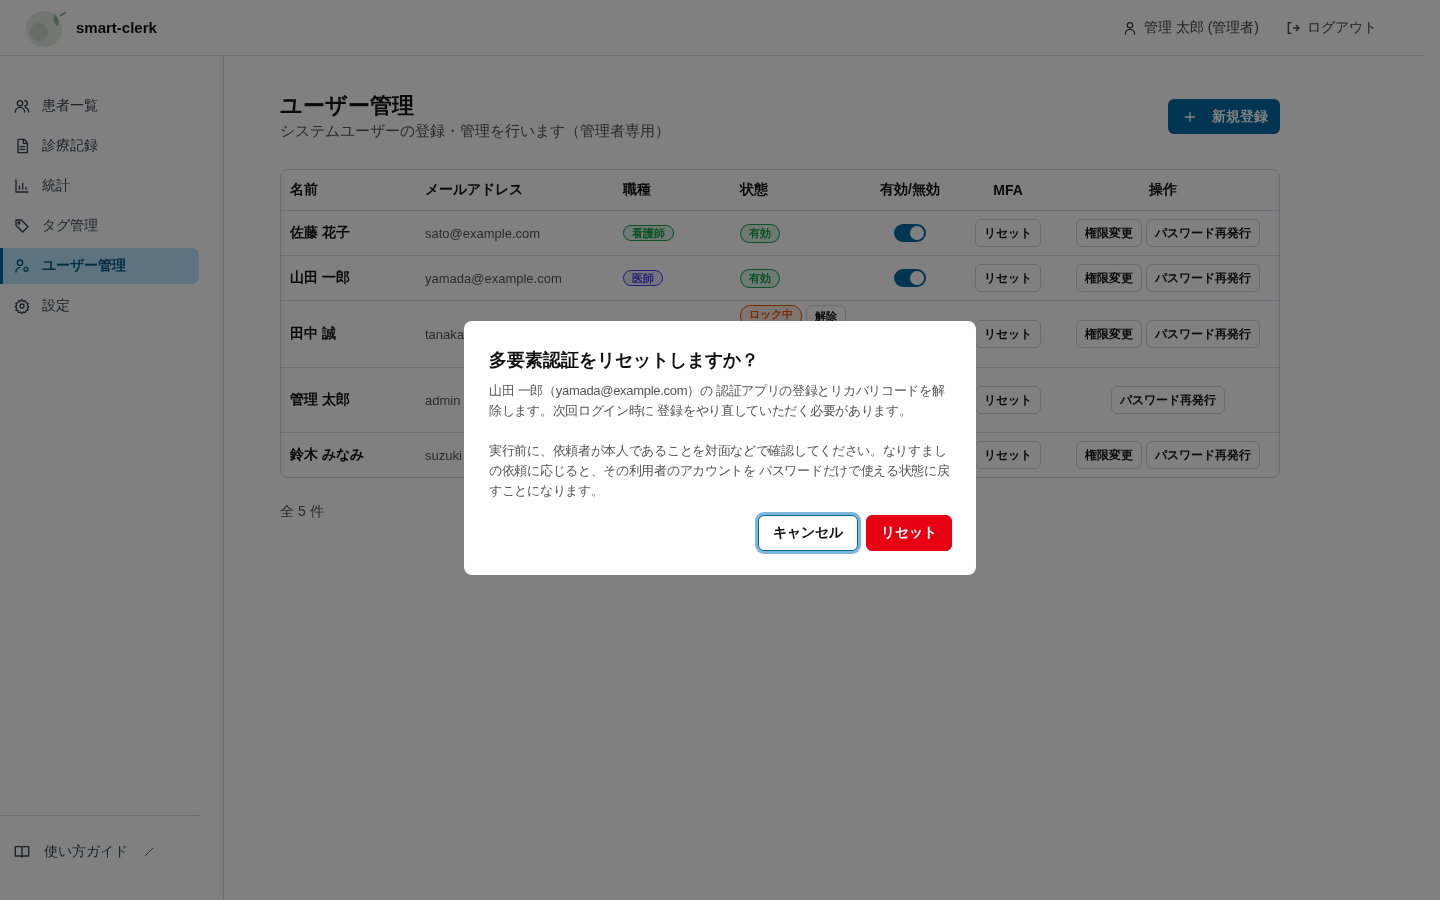 The image size is (1440, 900). I want to click on email-cell: admin, so click(443, 400).